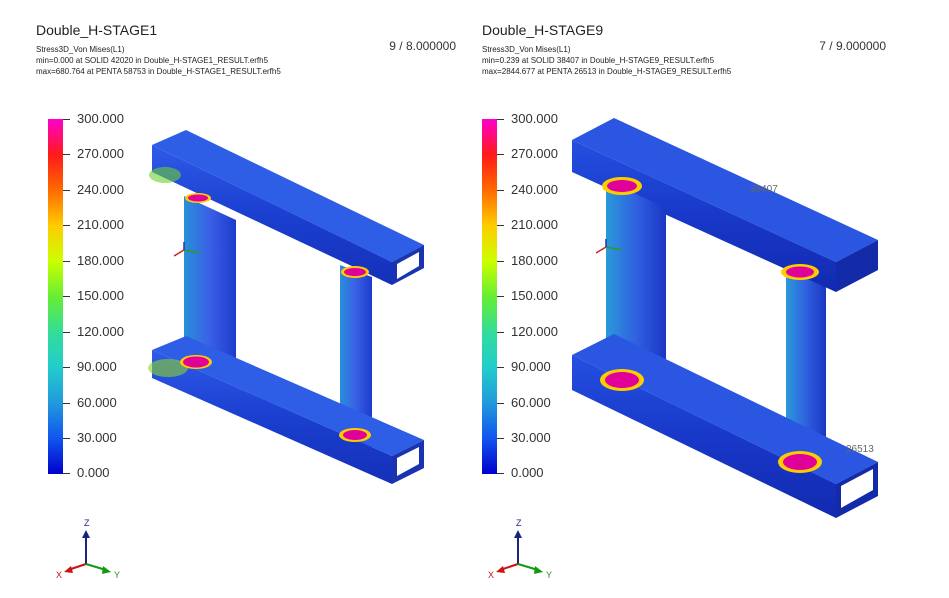 The image size is (949, 598). What do you see at coordinates (860, 449) in the screenshot?
I see `node-id-label: 26513` at bounding box center [860, 449].